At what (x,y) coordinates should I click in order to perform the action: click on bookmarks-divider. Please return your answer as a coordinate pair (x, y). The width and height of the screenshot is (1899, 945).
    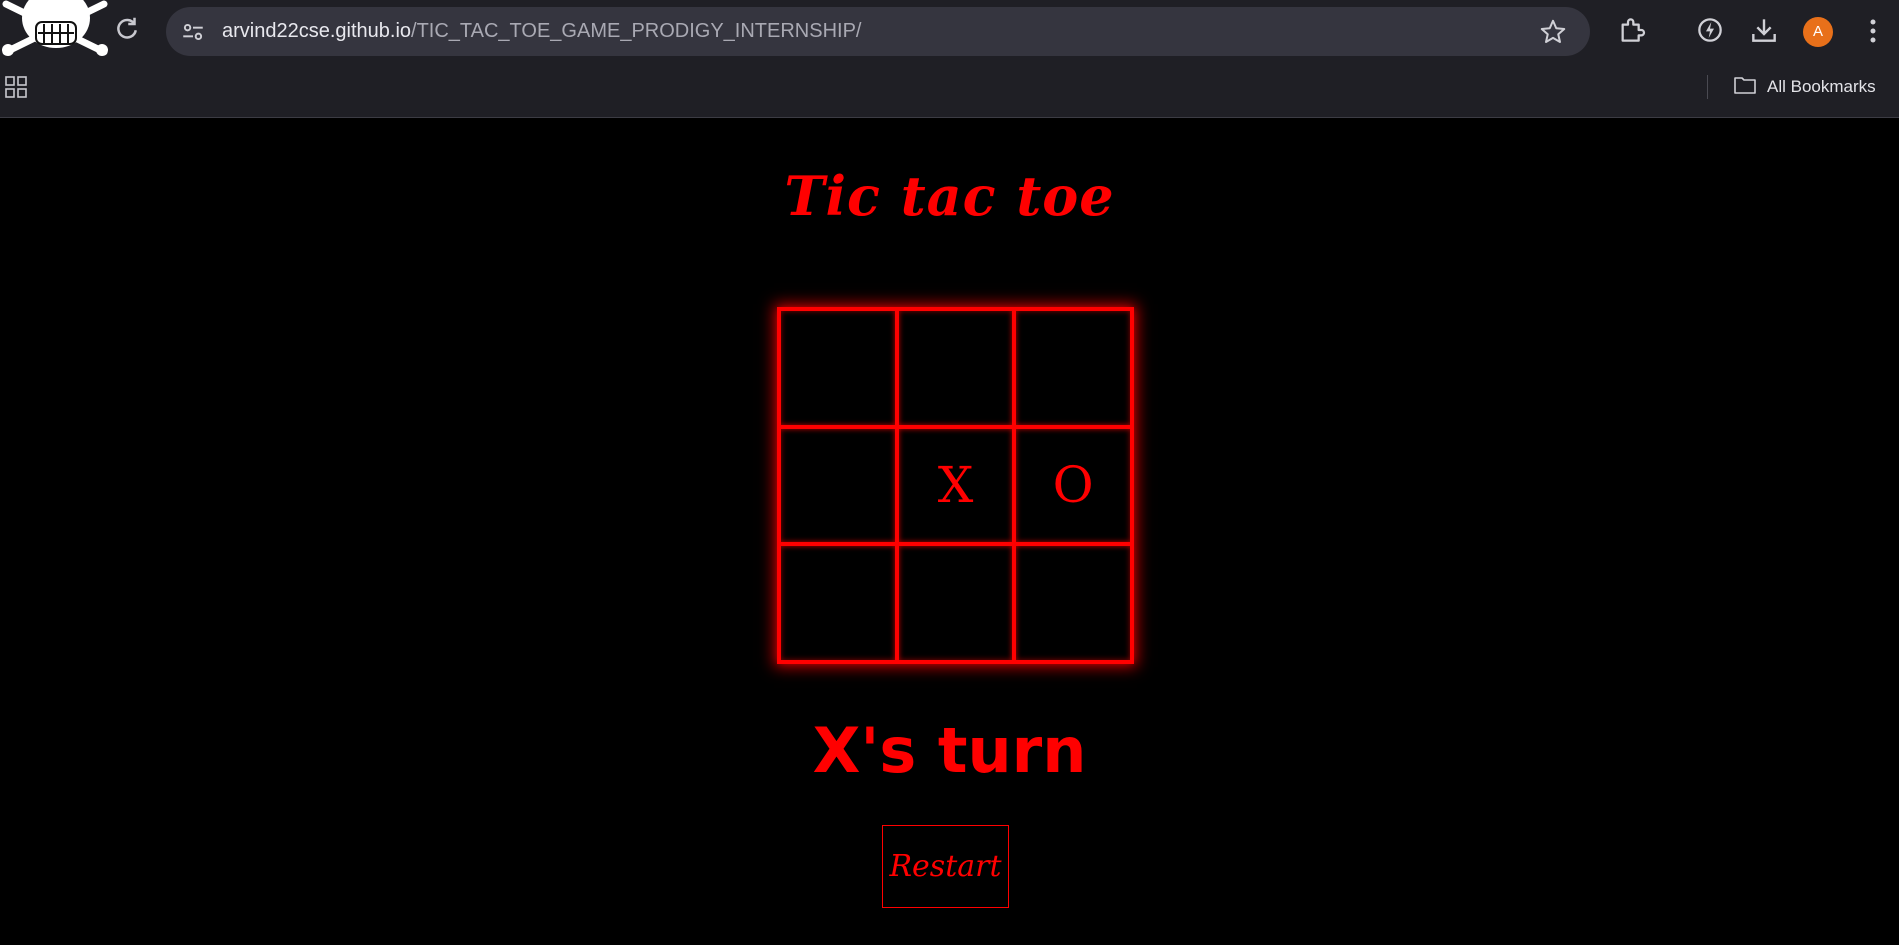
    Looking at the image, I should click on (1707, 87).